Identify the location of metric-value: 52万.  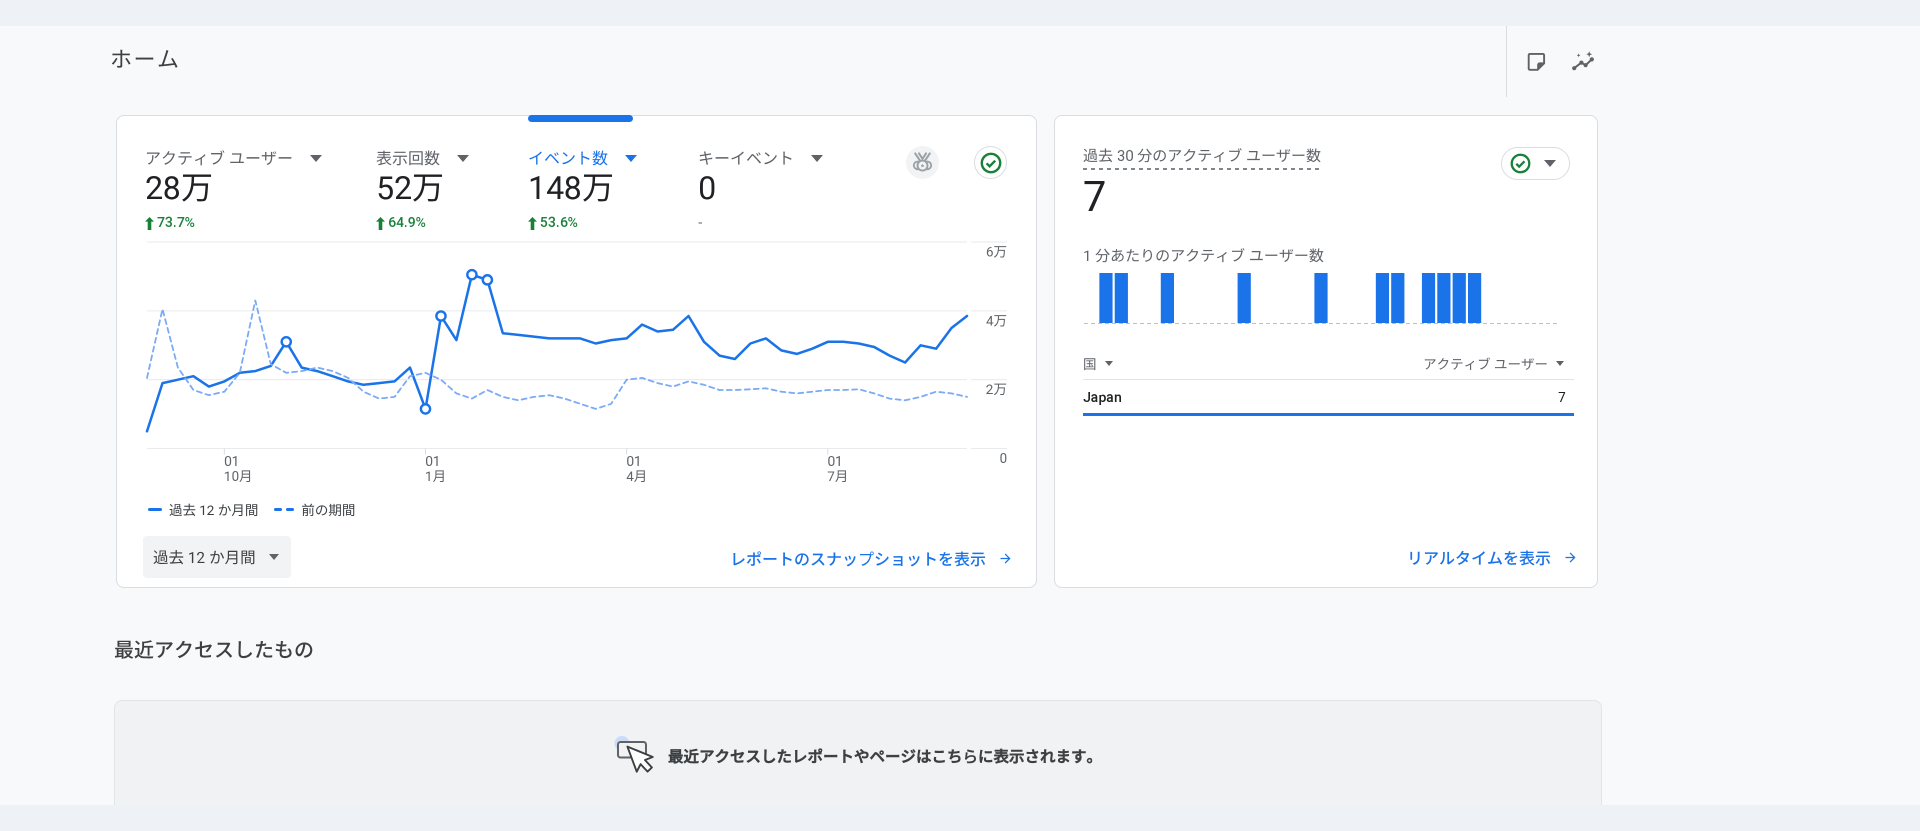
(410, 188).